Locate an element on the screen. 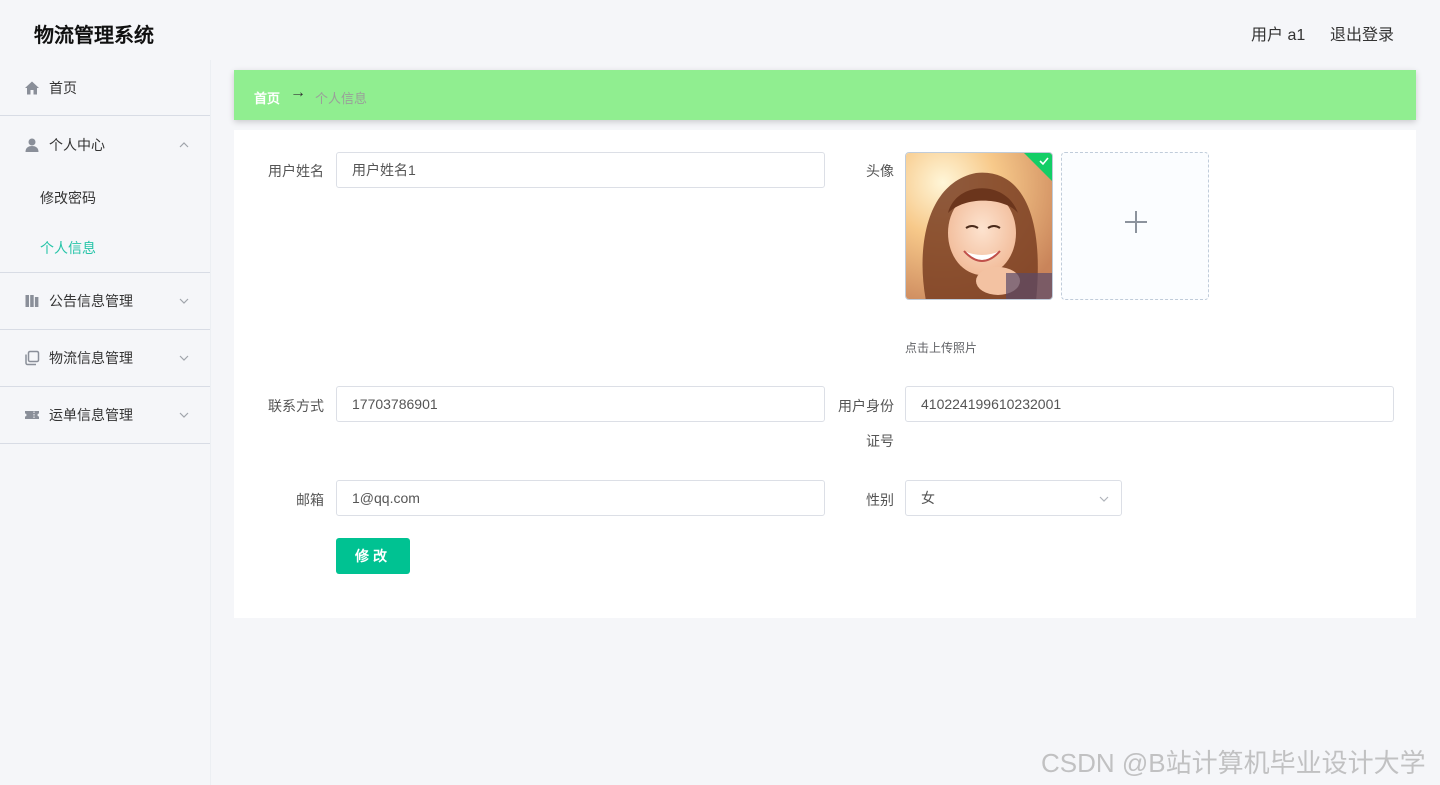 This screenshot has width=1440, height=785. notice-icon is located at coordinates (32, 301).